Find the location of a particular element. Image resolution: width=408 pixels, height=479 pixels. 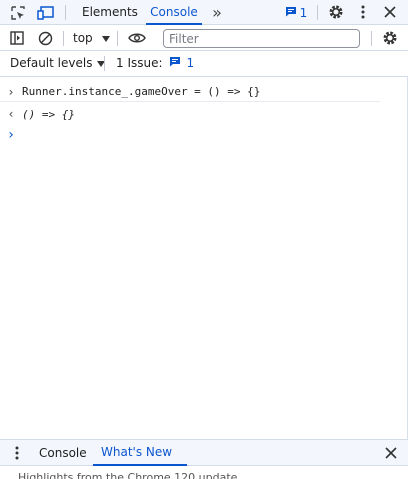

issues-count: 1 is located at coordinates (303, 12).